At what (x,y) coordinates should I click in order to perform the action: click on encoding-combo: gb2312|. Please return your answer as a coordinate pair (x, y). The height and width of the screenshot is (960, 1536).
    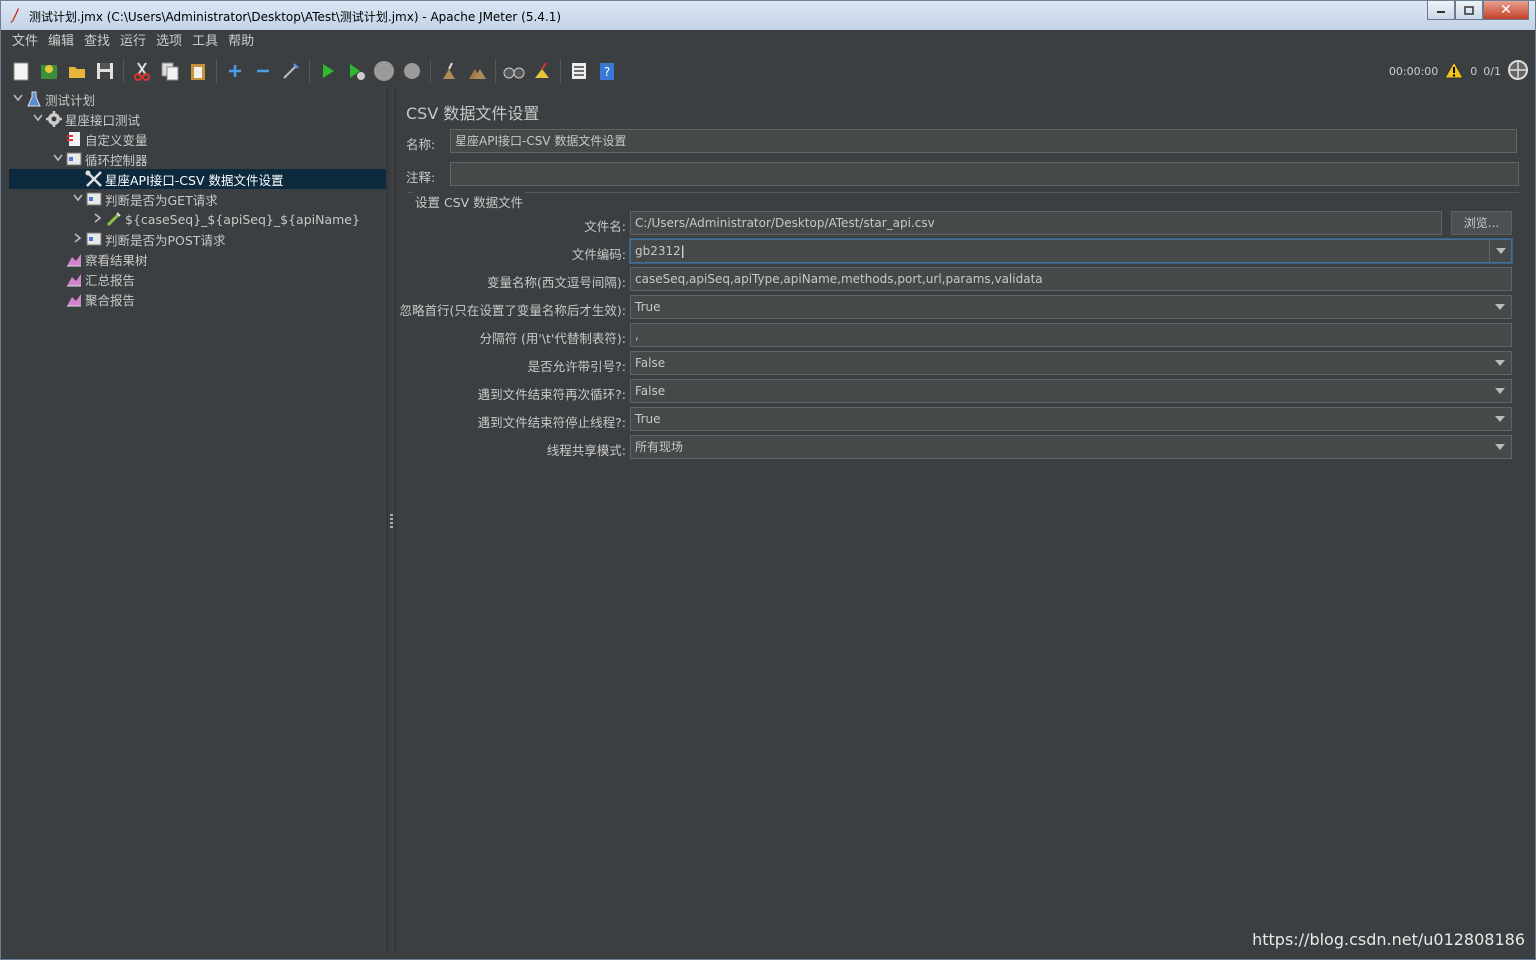
    Looking at the image, I should click on (1071, 251).